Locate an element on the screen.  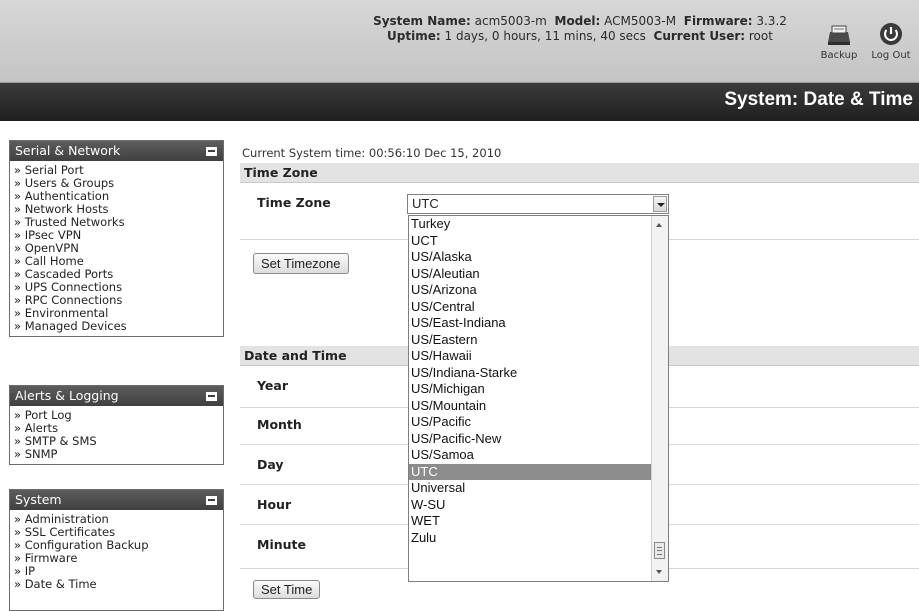
dropdown-option: UCT is located at coordinates (531, 241).